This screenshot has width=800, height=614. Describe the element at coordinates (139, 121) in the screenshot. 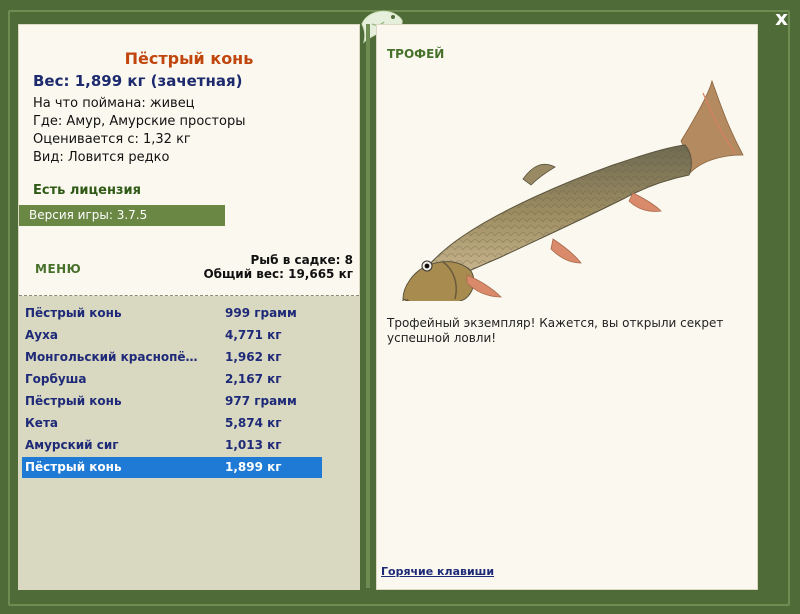

I see `catch-location: Где: Амур, Амурские просторы` at that location.